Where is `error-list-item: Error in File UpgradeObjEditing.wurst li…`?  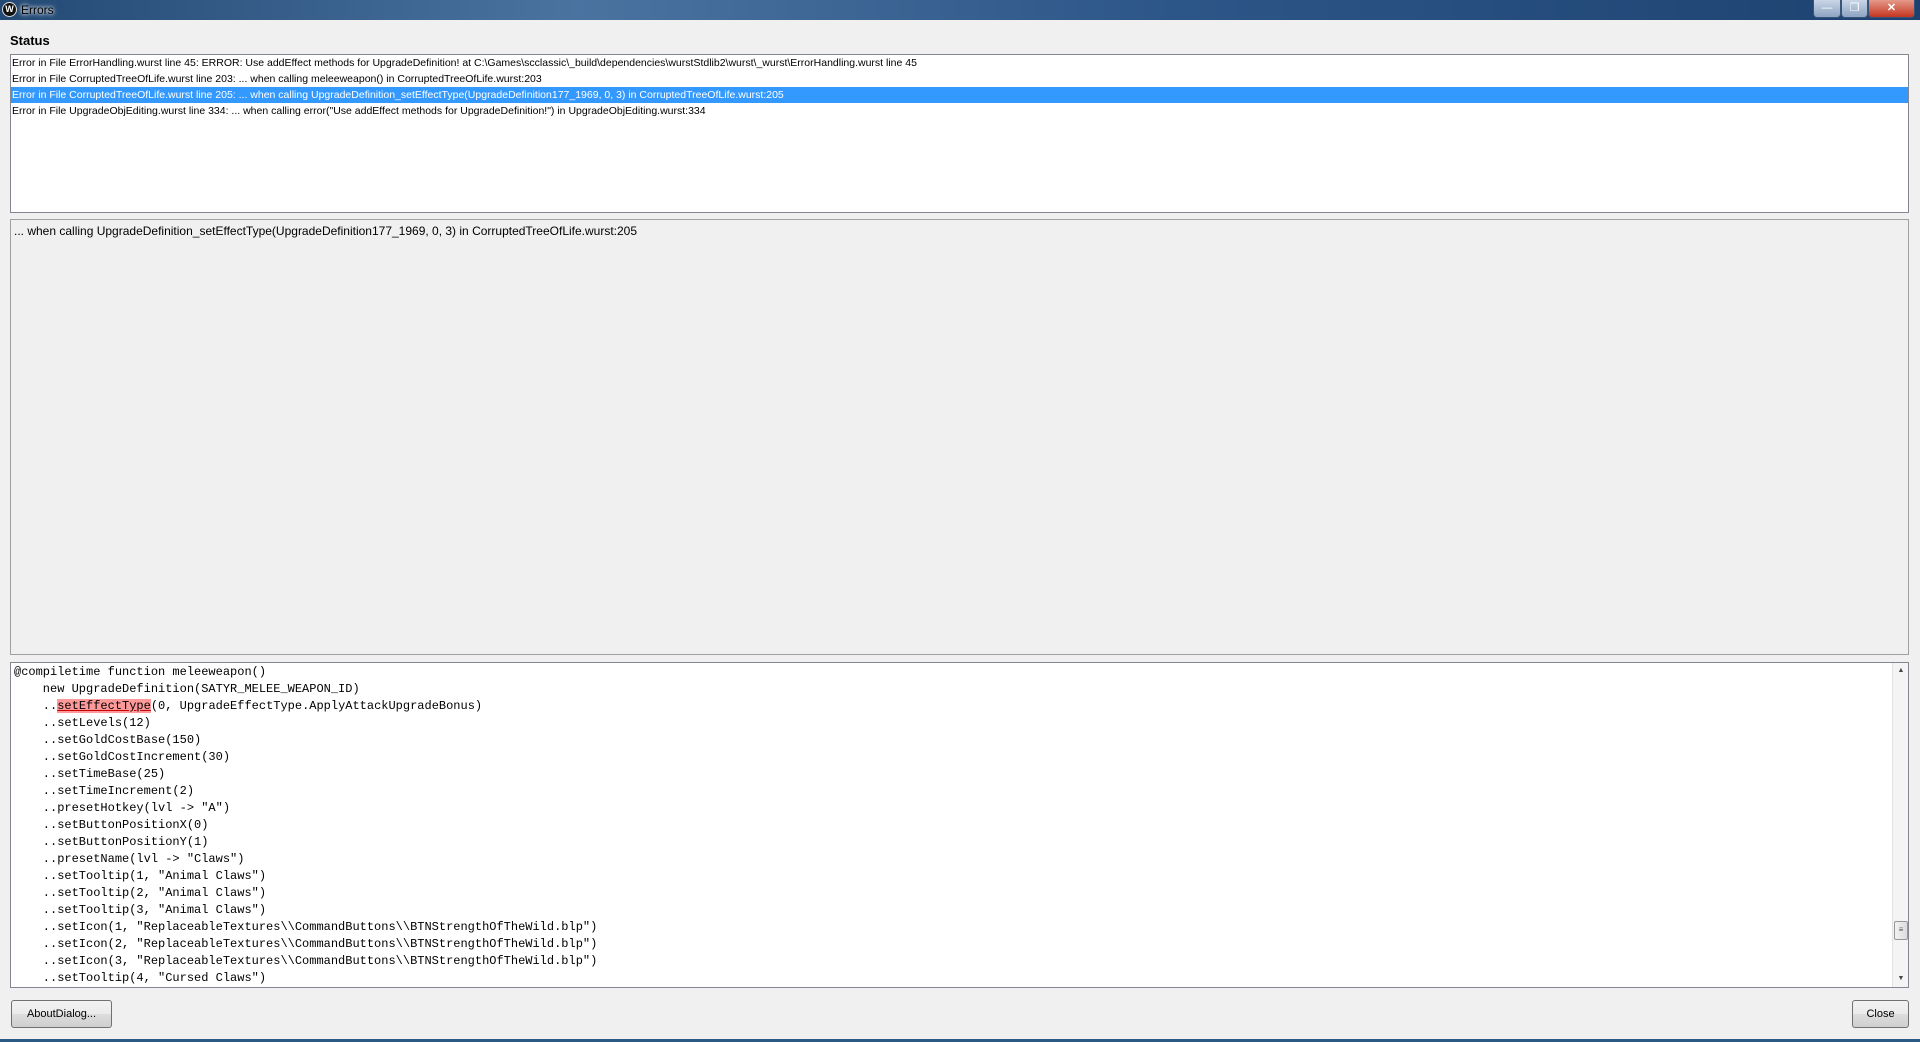 error-list-item: Error in File UpgradeObjEditing.wurst li… is located at coordinates (959, 111).